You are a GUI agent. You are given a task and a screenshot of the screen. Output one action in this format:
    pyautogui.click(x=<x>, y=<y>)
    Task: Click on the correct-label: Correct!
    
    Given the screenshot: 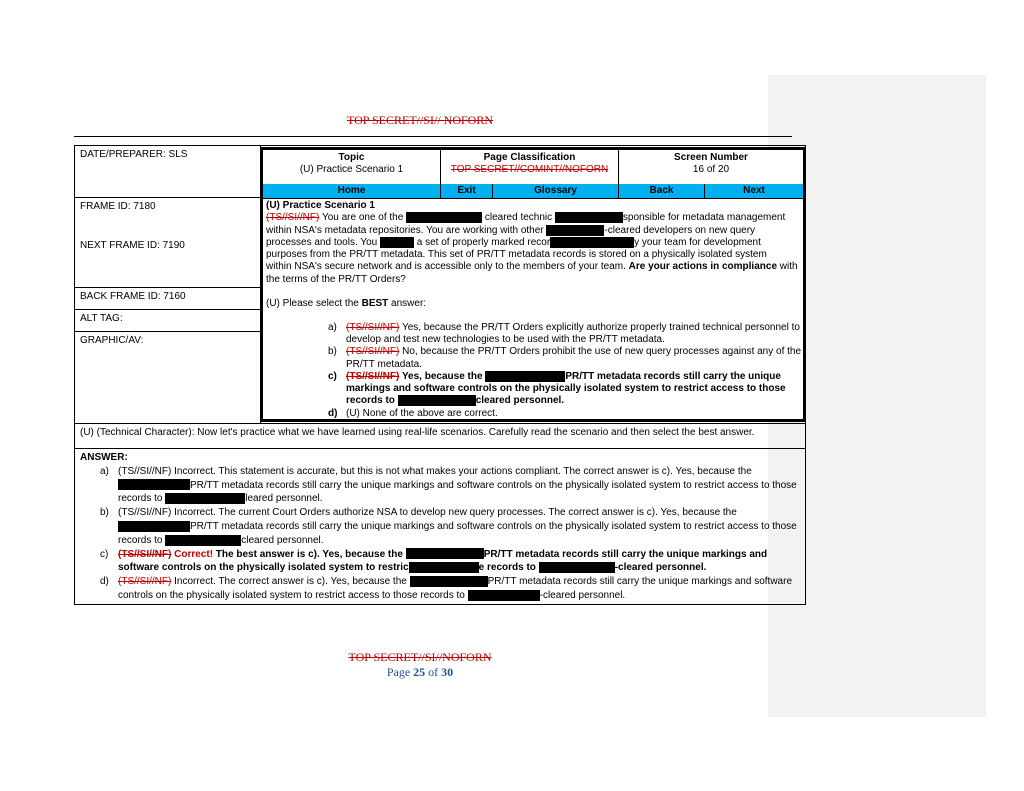 What is the action you would take?
    pyautogui.click(x=192, y=554)
    